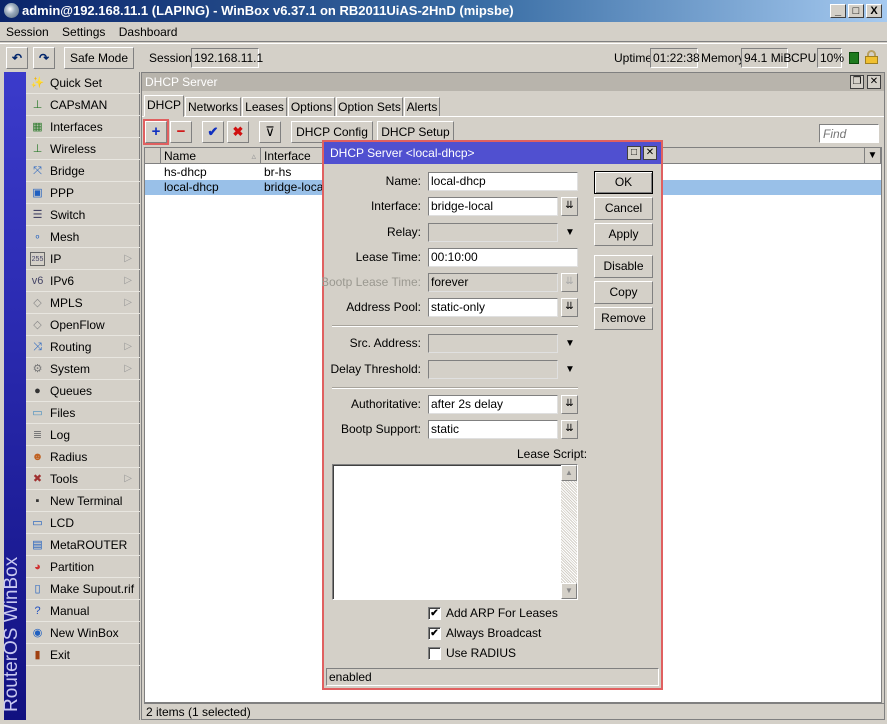 The image size is (887, 724). What do you see at coordinates (569, 404) in the screenshot?
I see `authoritative-dropdown-icon: ⇊` at bounding box center [569, 404].